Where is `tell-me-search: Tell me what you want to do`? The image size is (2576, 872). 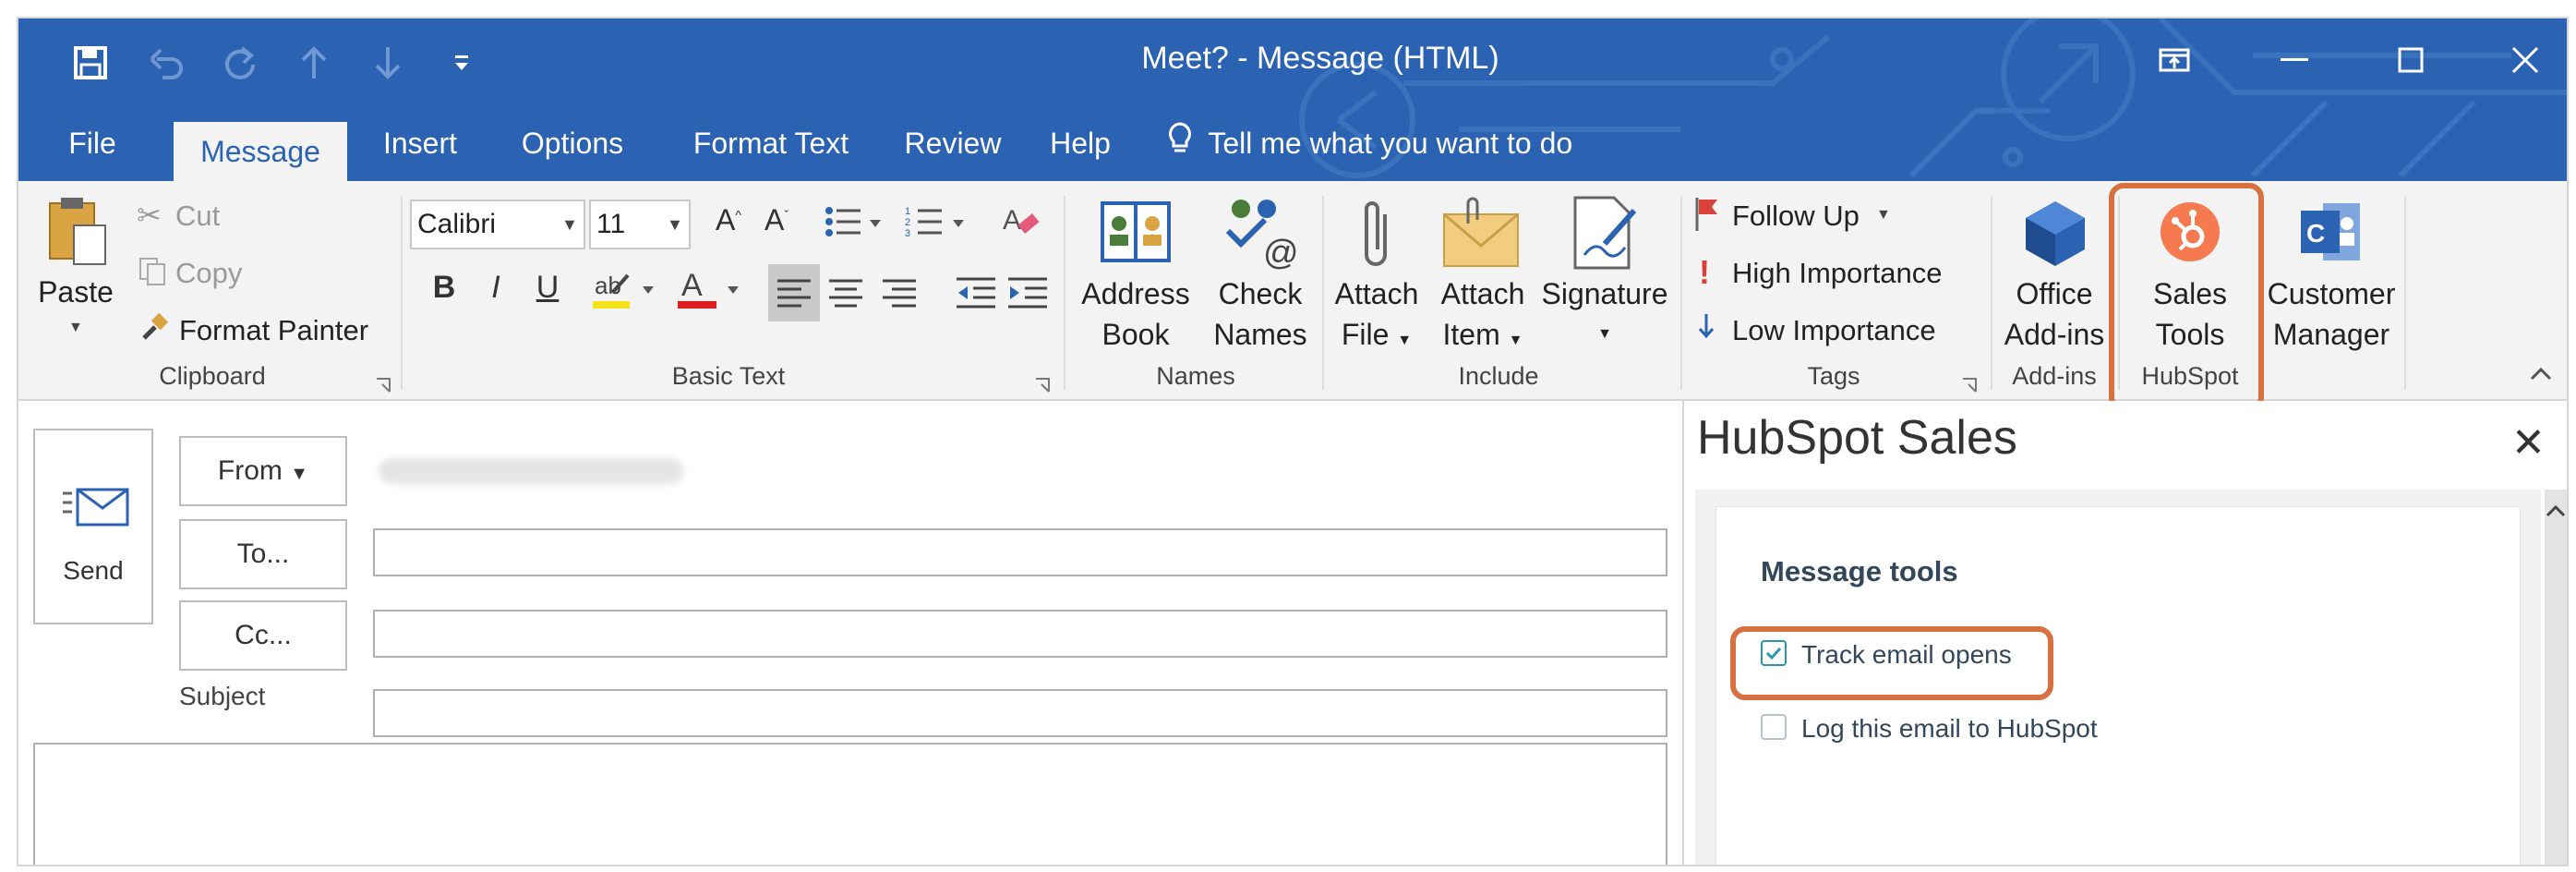 tell-me-search: Tell me what you want to do is located at coordinates (1369, 143).